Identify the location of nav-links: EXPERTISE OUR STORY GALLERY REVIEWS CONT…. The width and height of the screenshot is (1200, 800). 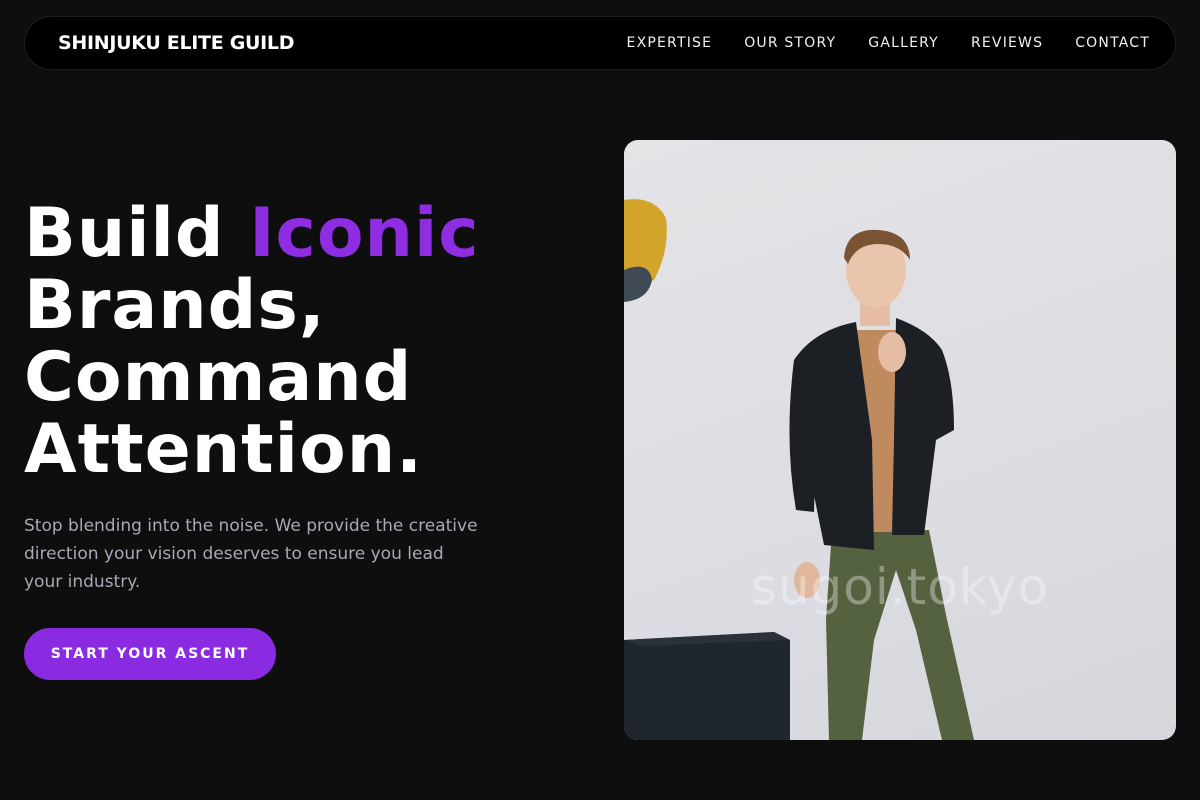
(888, 43).